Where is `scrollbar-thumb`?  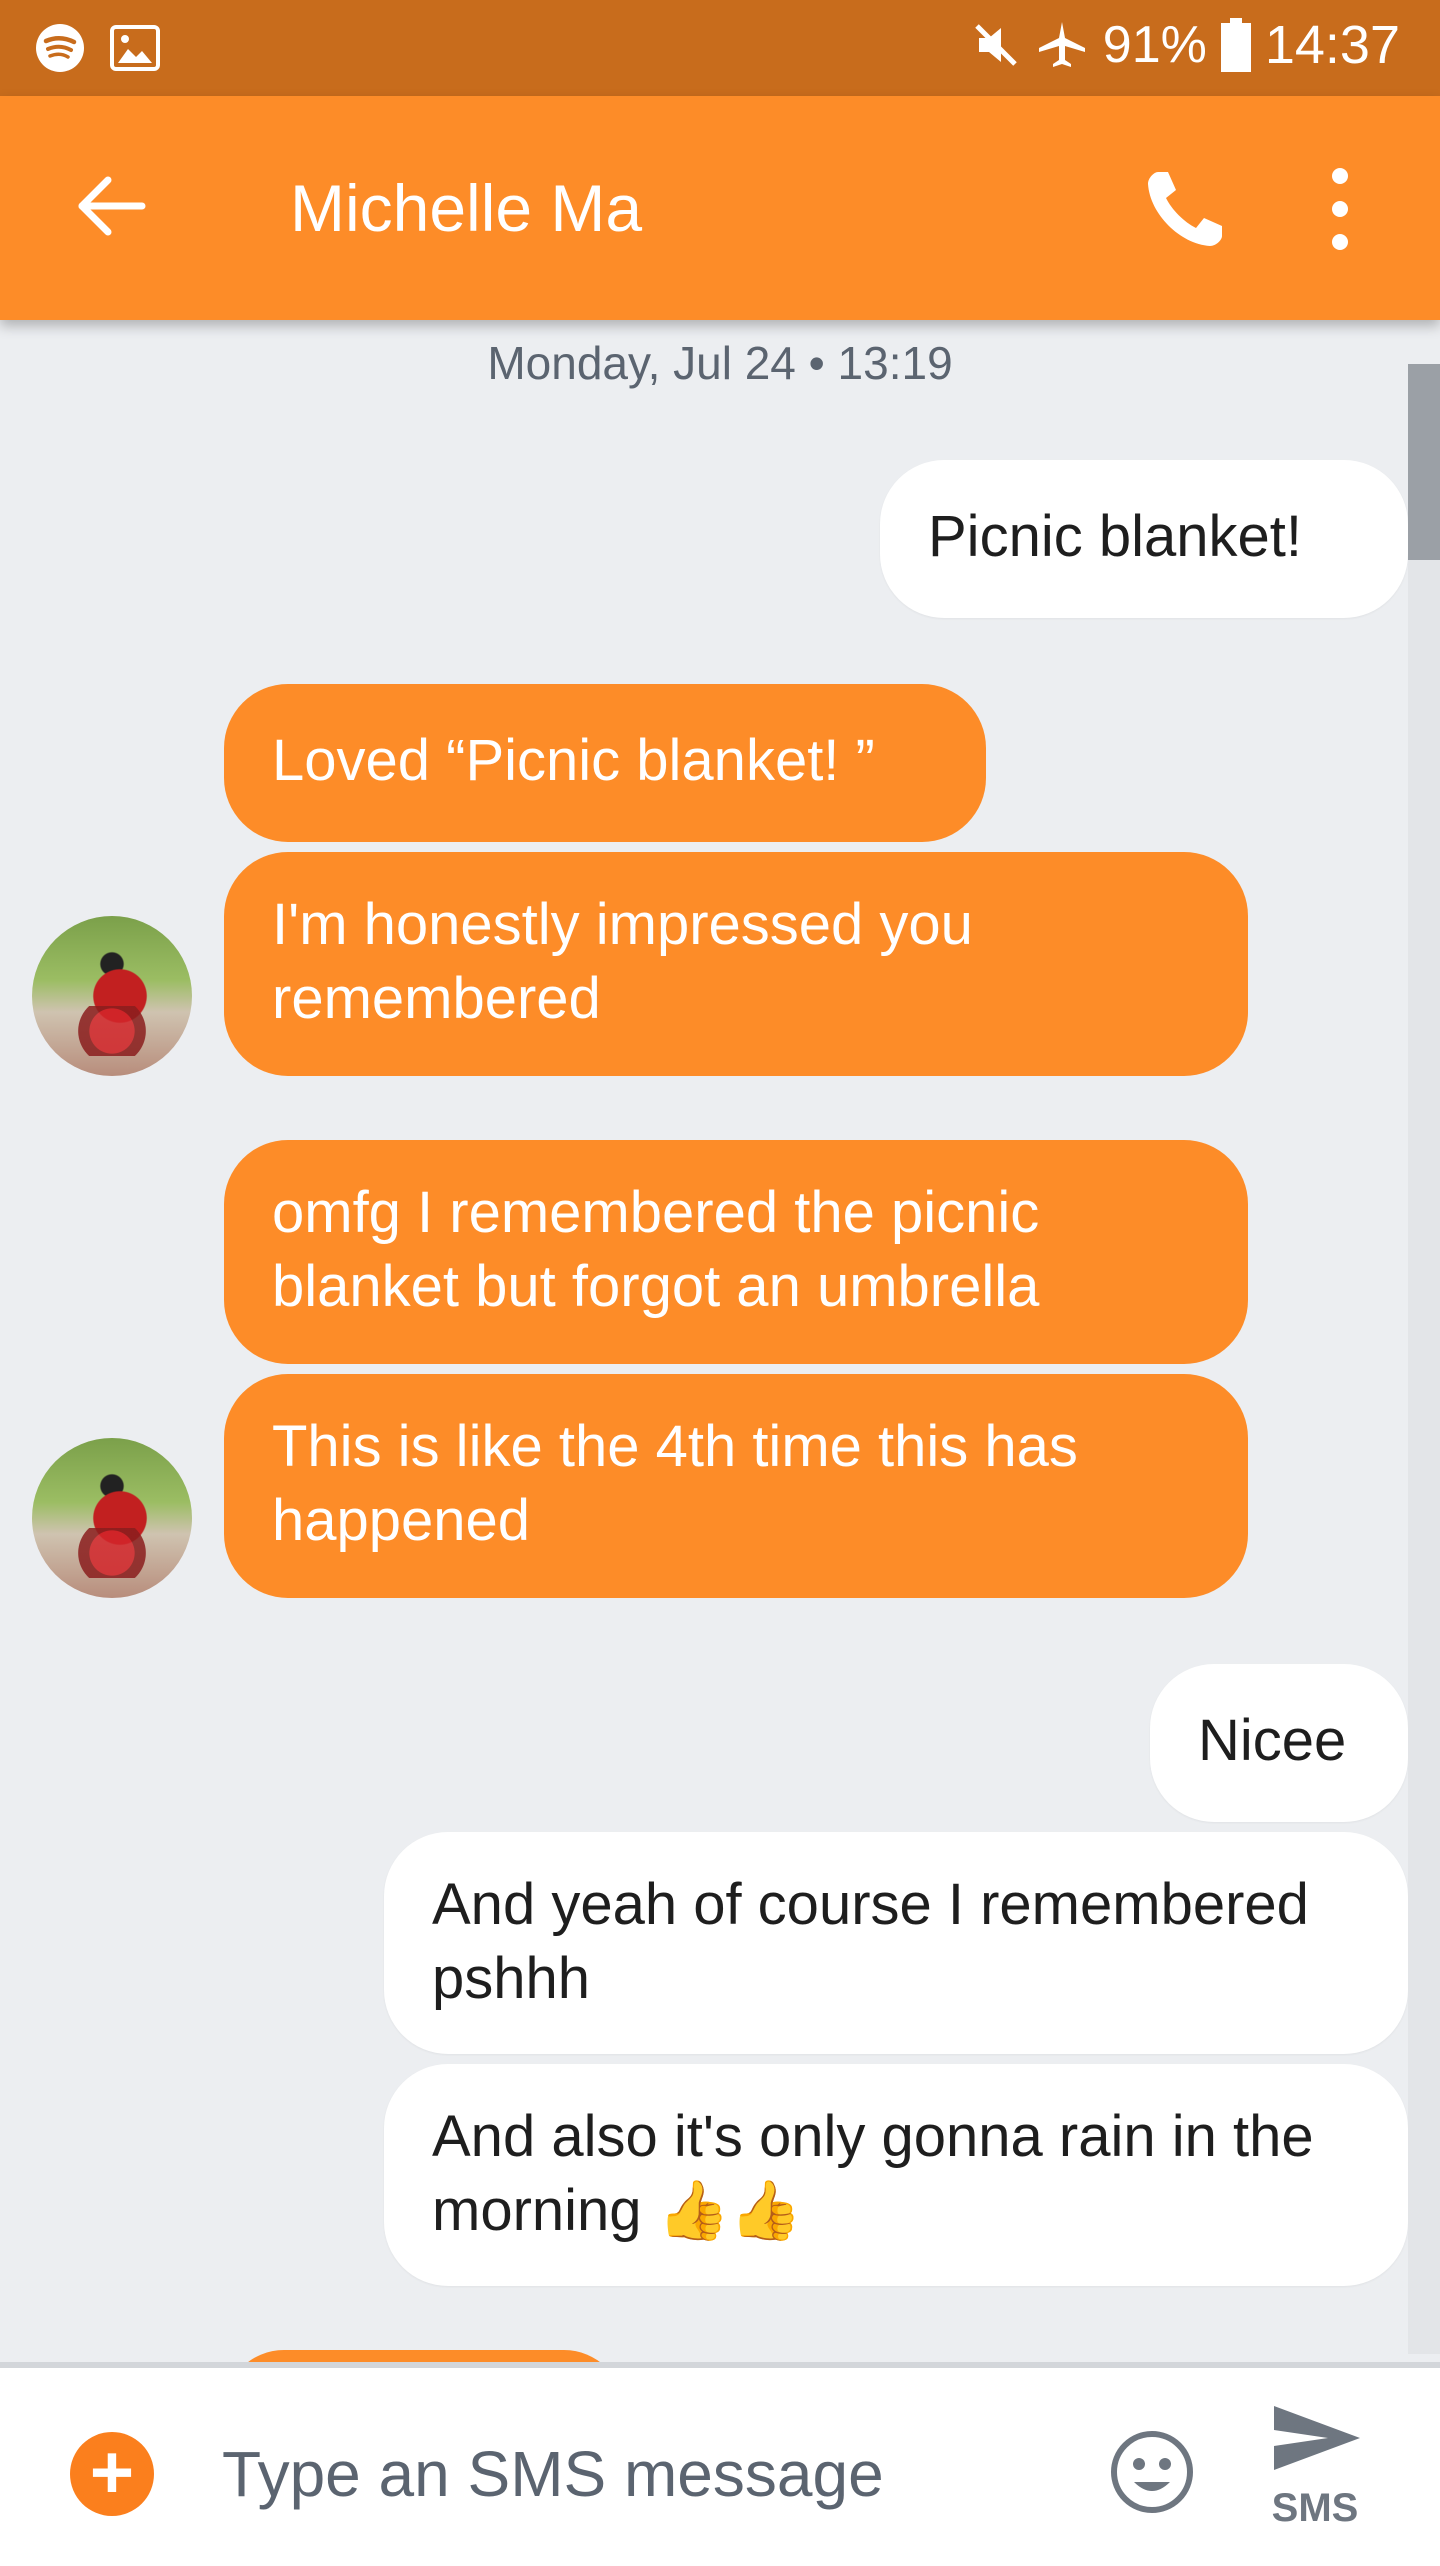
scrollbar-thumb is located at coordinates (1424, 462).